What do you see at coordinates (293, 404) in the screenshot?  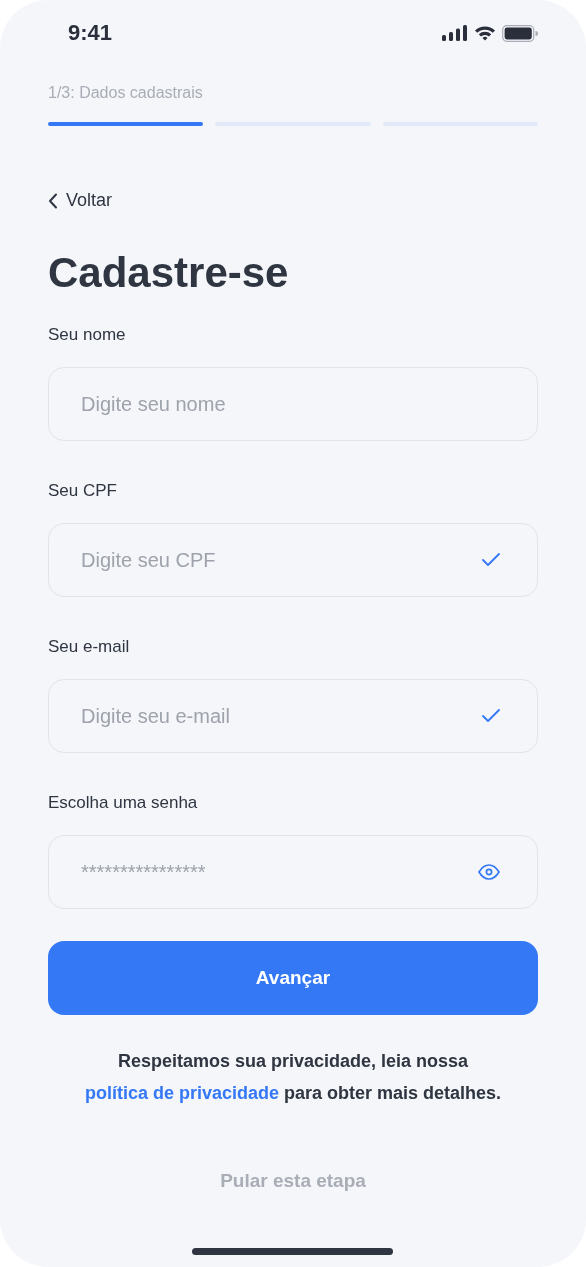 I see `input-field: Digite seu nome` at bounding box center [293, 404].